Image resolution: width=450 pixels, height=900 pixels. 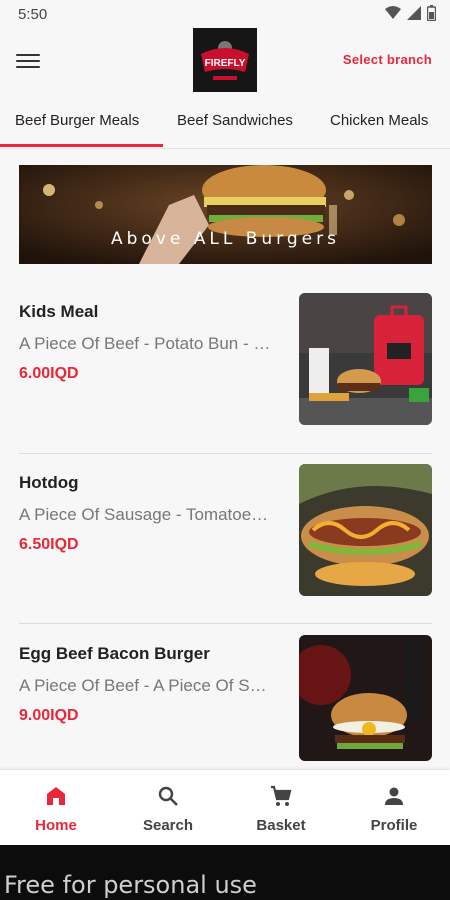 What do you see at coordinates (225, 239) in the screenshot?
I see `banner-text: Above ALL Burgers` at bounding box center [225, 239].